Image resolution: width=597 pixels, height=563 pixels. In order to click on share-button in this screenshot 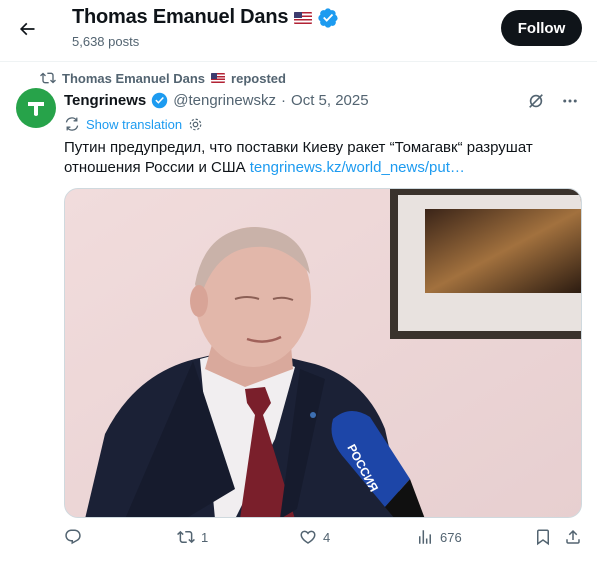, I will do `click(573, 537)`.